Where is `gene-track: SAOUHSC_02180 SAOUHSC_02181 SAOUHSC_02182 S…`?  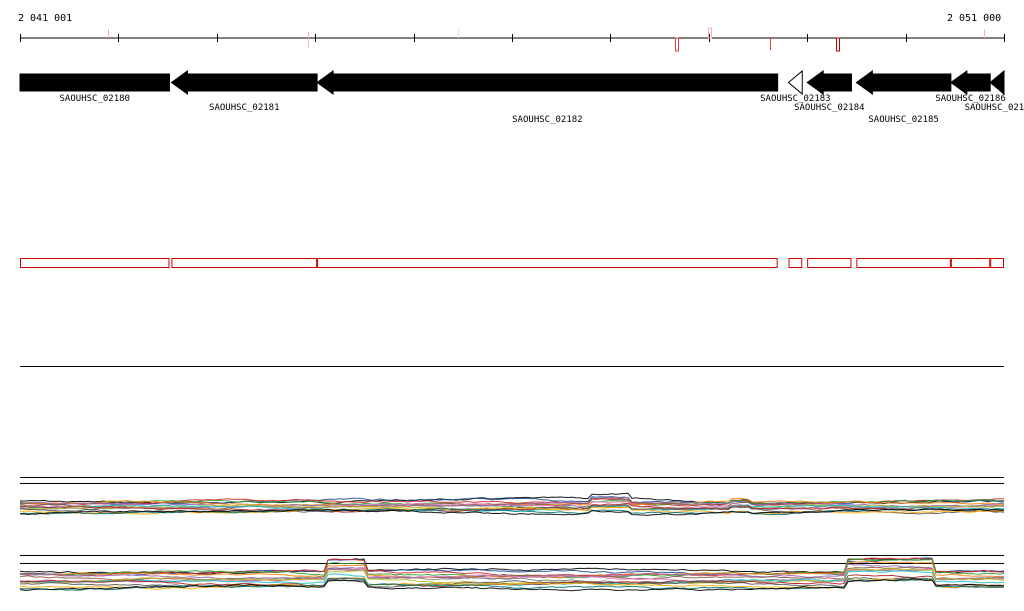 gene-track: SAOUHSC_02180 SAOUHSC_02181 SAOUHSC_02182 S… is located at coordinates (521, 97).